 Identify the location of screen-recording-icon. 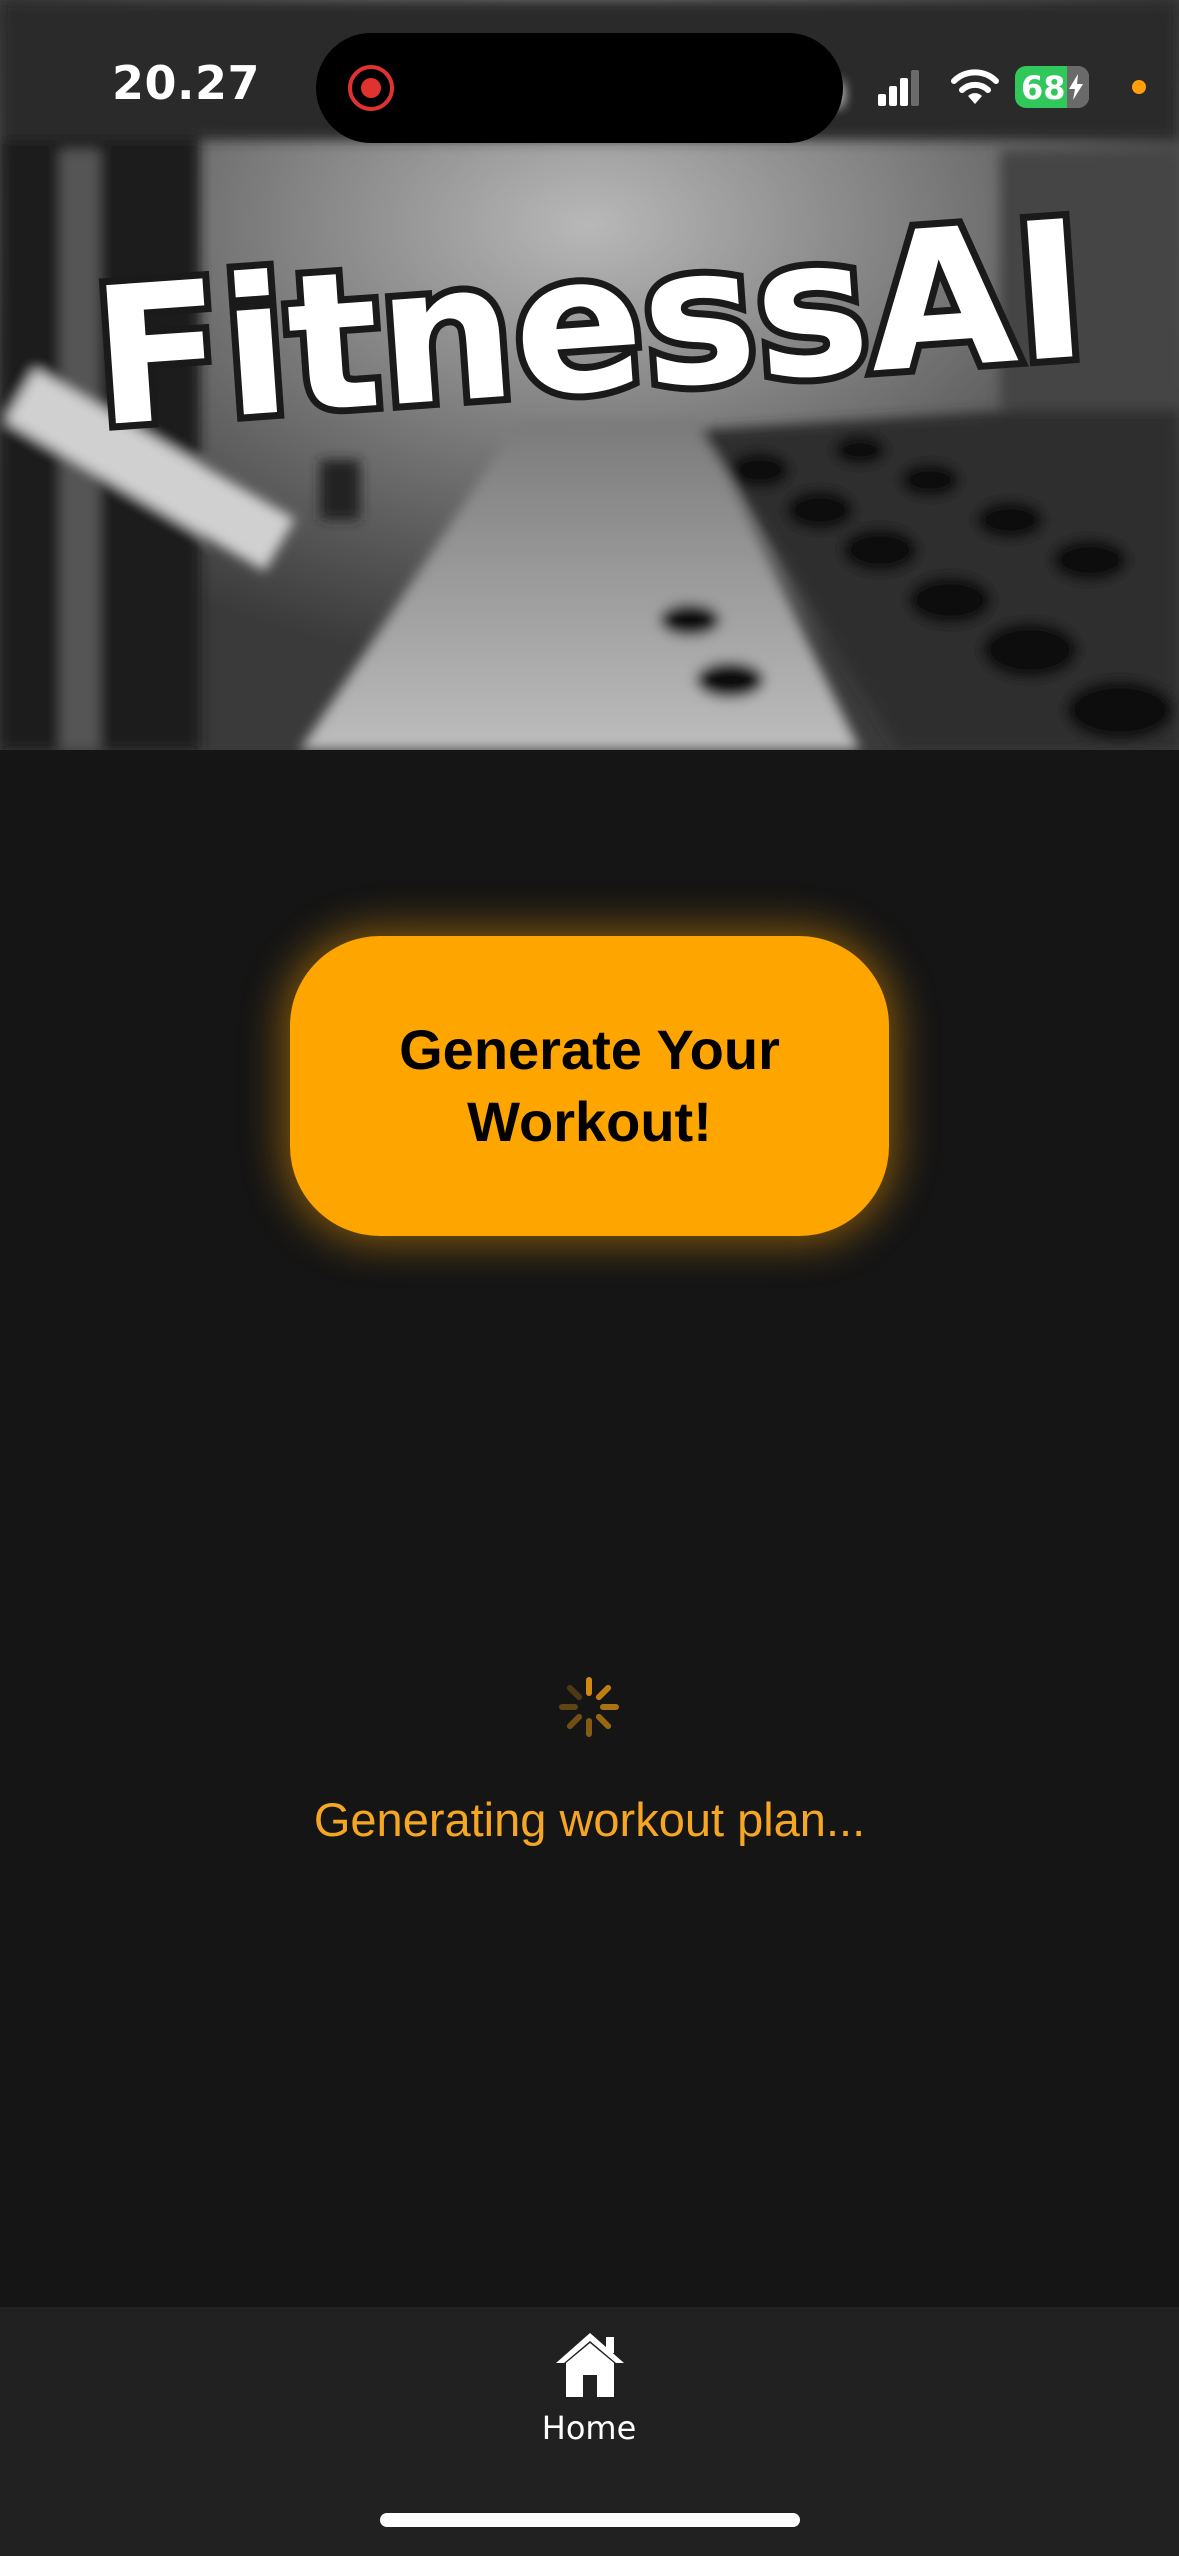
(371, 88).